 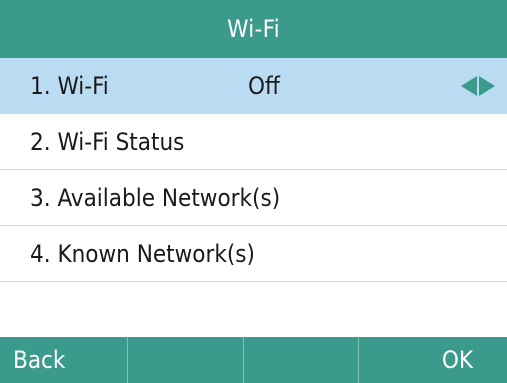 What do you see at coordinates (469, 86) in the screenshot?
I see `left-arrow-icon` at bounding box center [469, 86].